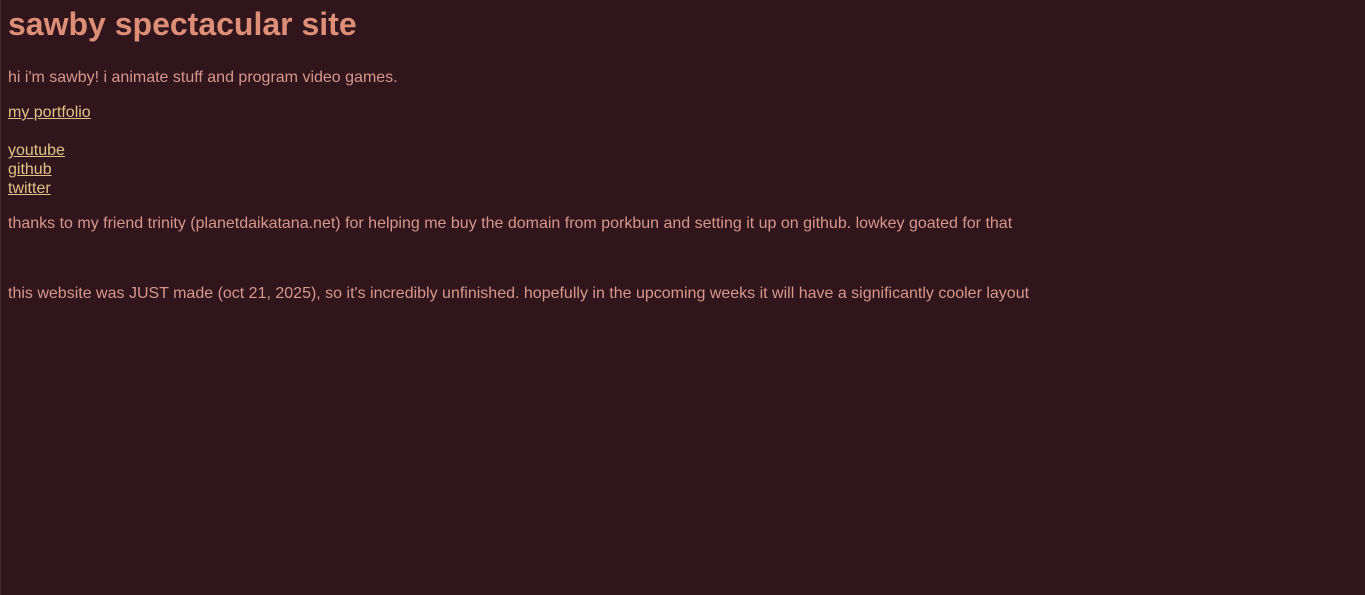 This screenshot has width=1365, height=595. I want to click on youtube-link: youtube, so click(36, 150).